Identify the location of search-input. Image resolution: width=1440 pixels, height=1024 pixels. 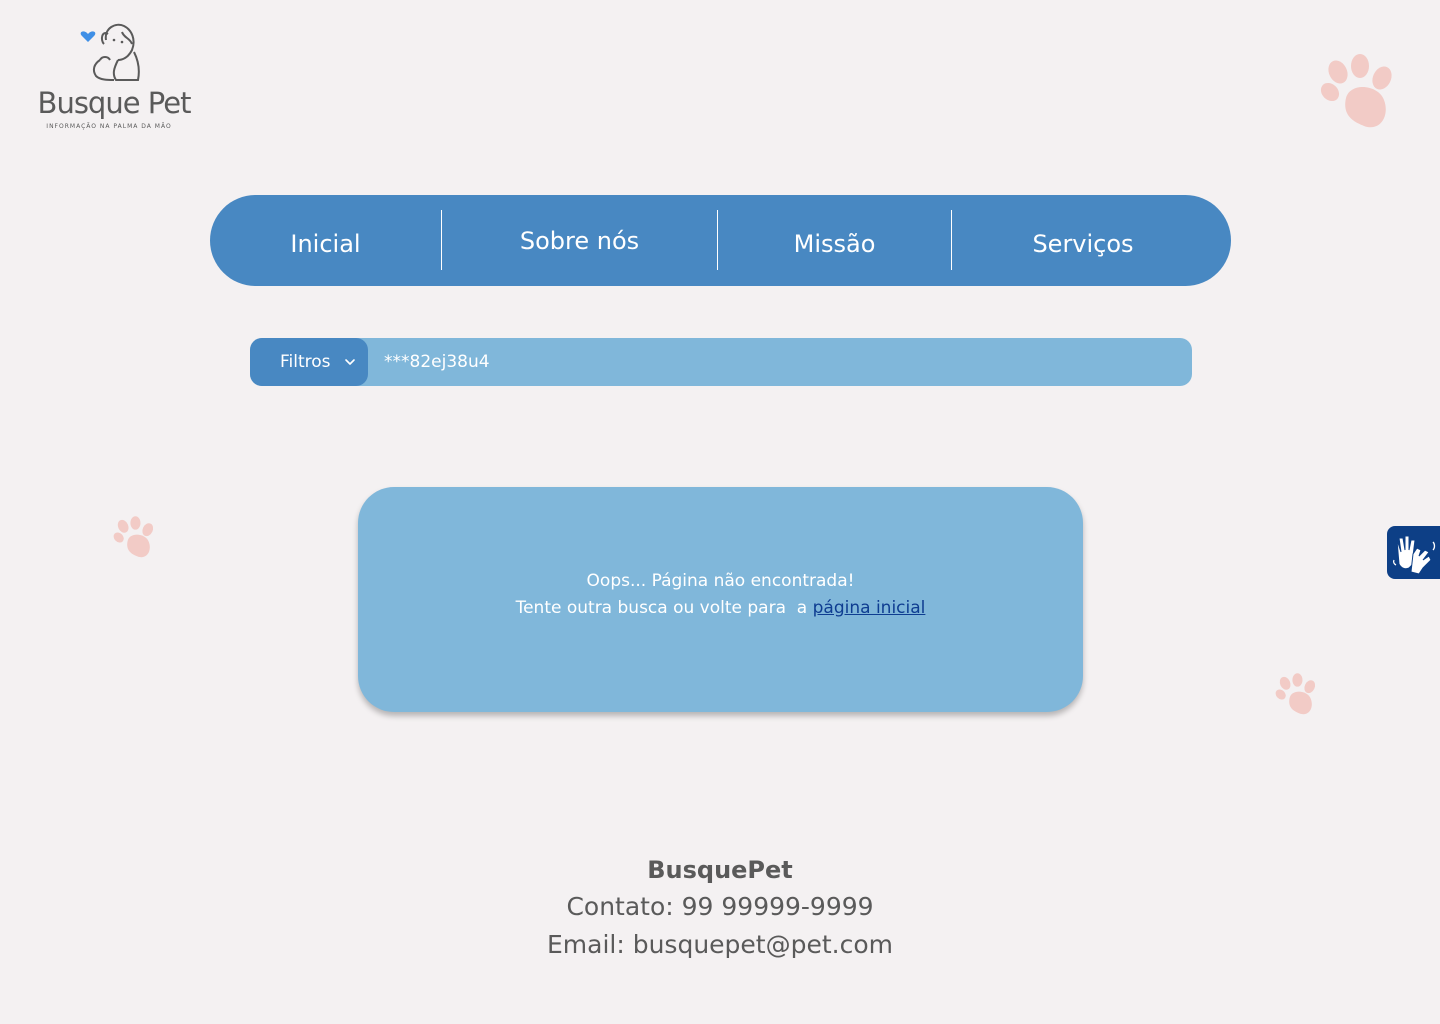
(779, 362).